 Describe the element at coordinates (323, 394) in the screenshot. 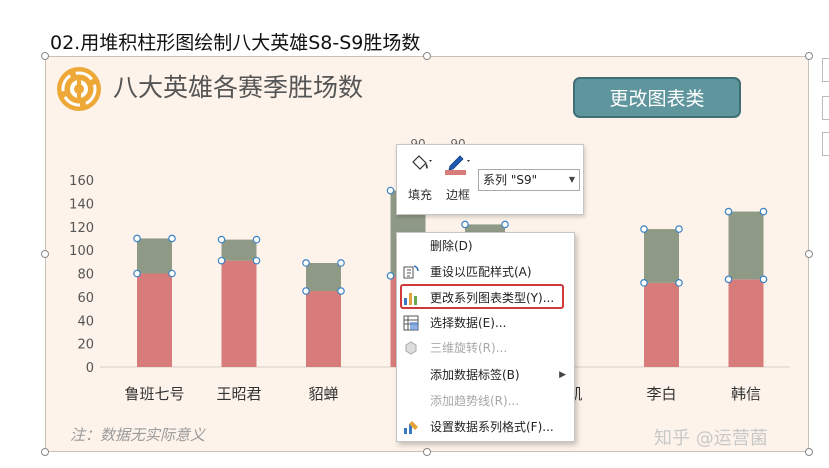

I see `x-tick-label: 貂蝉` at that location.